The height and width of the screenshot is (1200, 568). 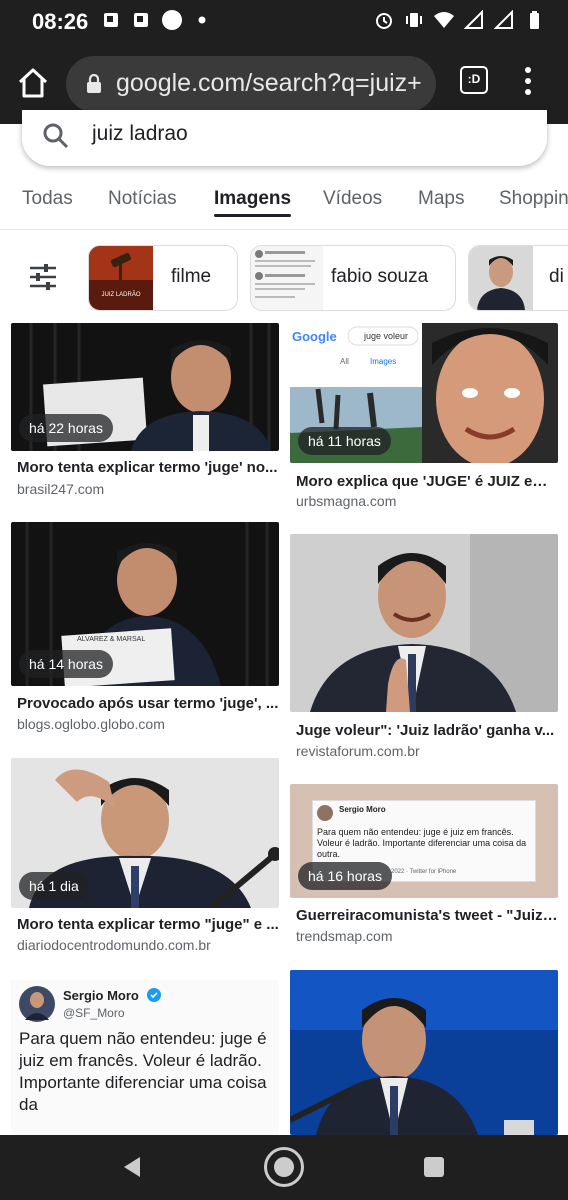 I want to click on result-source: brasil247.com, so click(x=61, y=489).